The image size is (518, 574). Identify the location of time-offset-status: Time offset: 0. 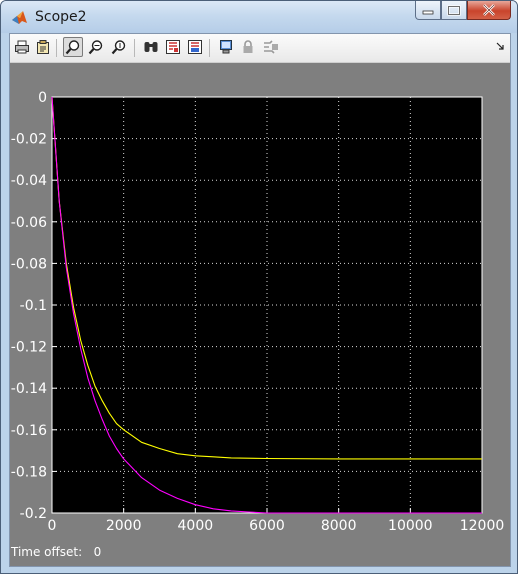
(56, 552).